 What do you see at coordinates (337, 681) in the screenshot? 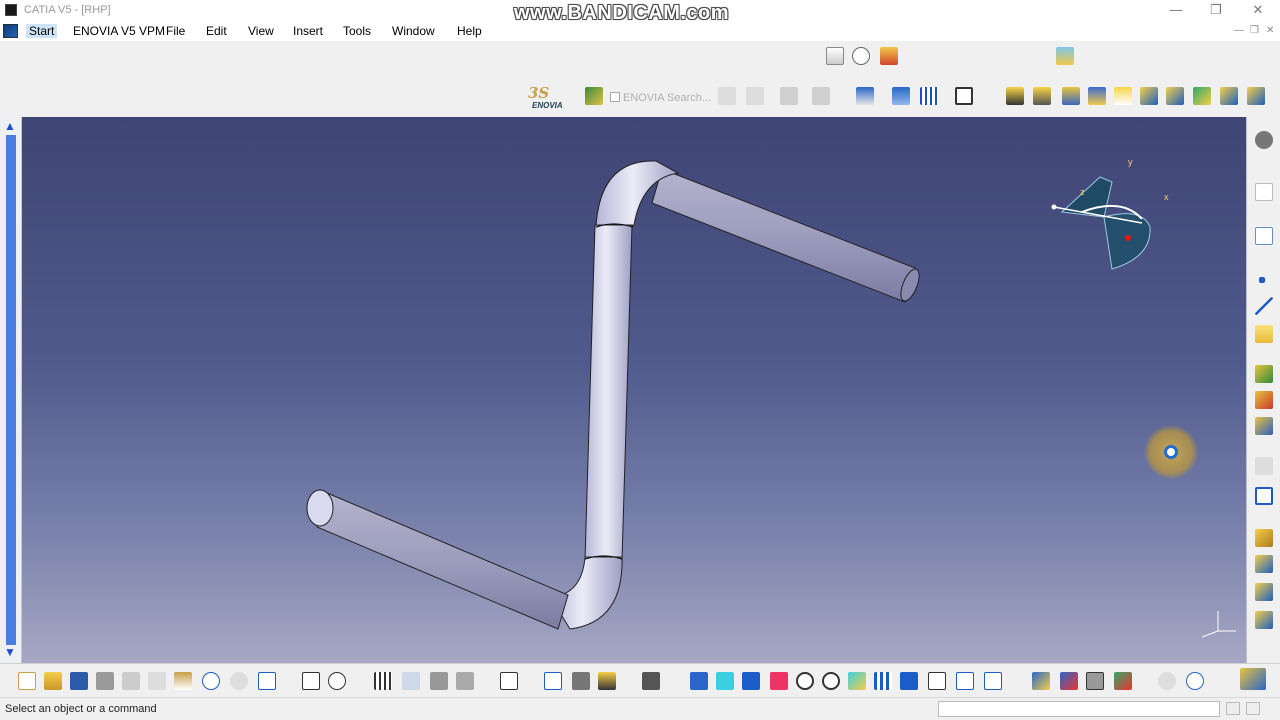
I see `knowledge-icon` at bounding box center [337, 681].